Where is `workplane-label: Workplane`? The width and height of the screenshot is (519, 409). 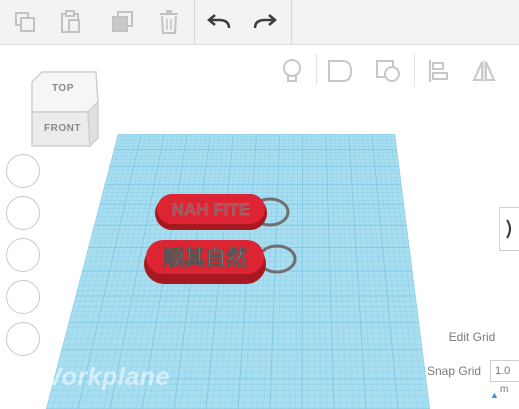 workplane-label: Workplane is located at coordinates (104, 377).